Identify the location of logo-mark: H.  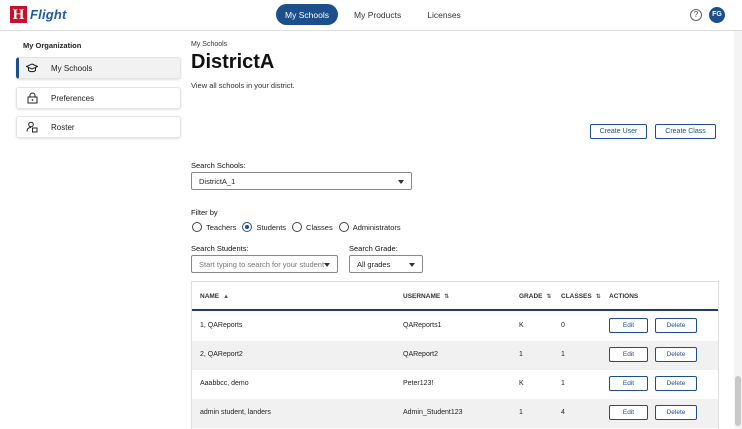
(18, 14).